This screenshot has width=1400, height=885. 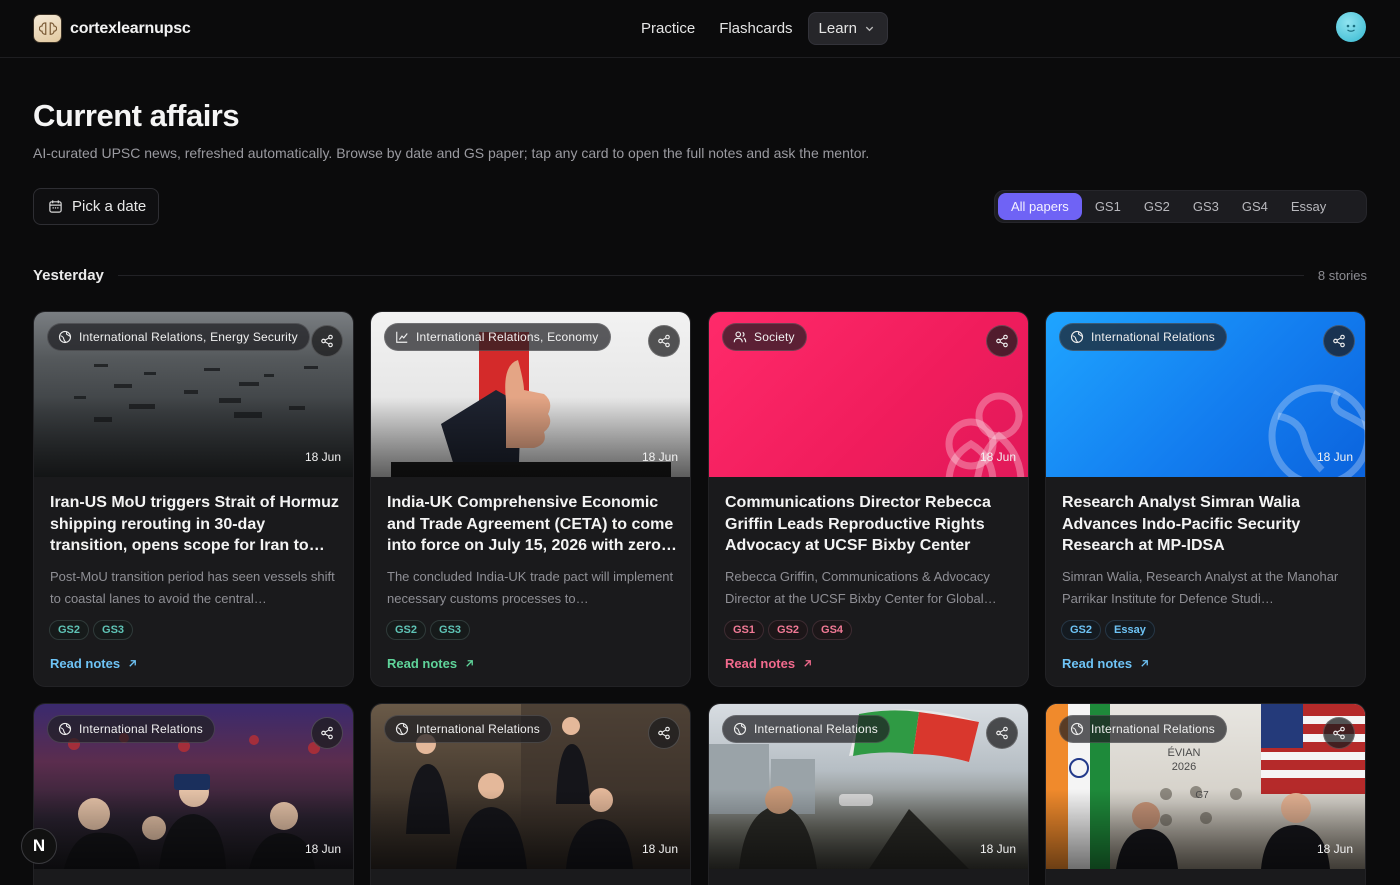 I want to click on photo-text-evian: ÉVIAN, so click(x=1183, y=752).